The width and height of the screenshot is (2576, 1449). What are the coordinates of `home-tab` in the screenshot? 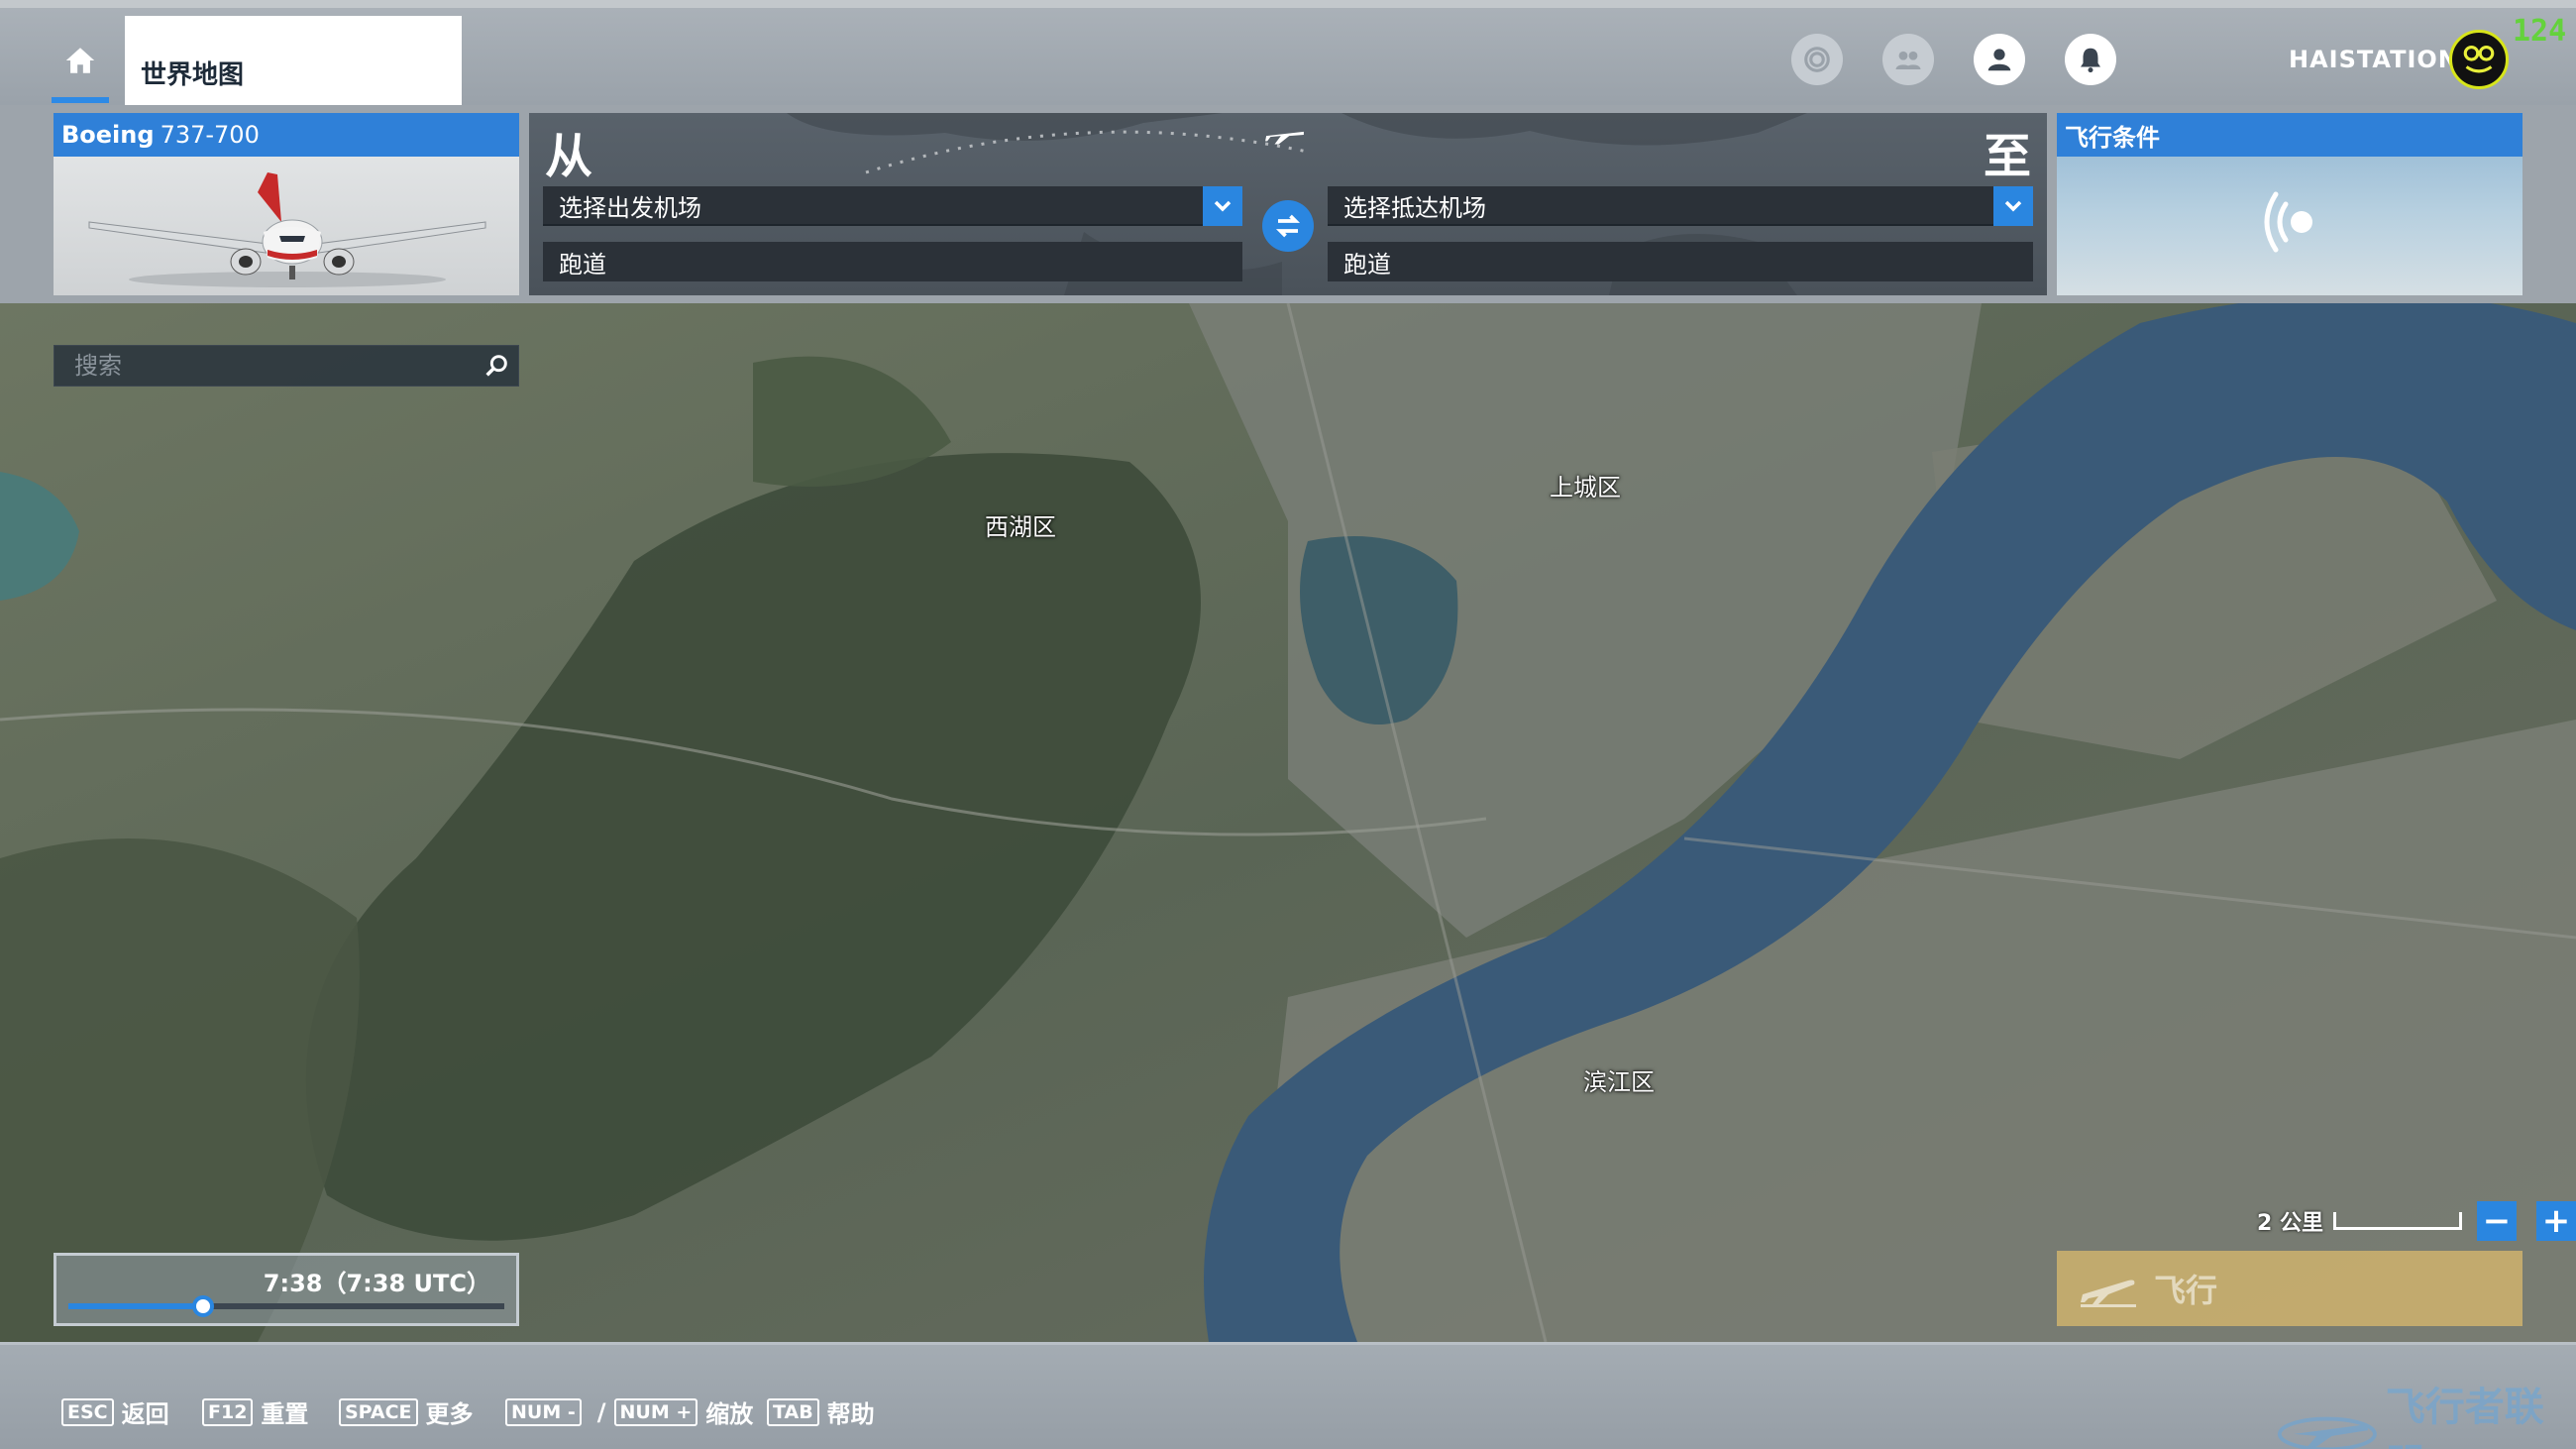 It's located at (80, 63).